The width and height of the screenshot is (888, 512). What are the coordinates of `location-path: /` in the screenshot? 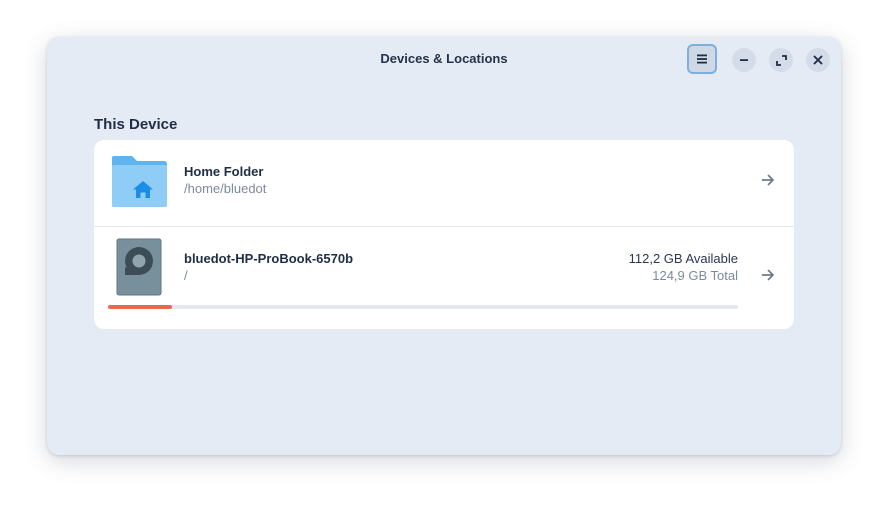 It's located at (186, 275).